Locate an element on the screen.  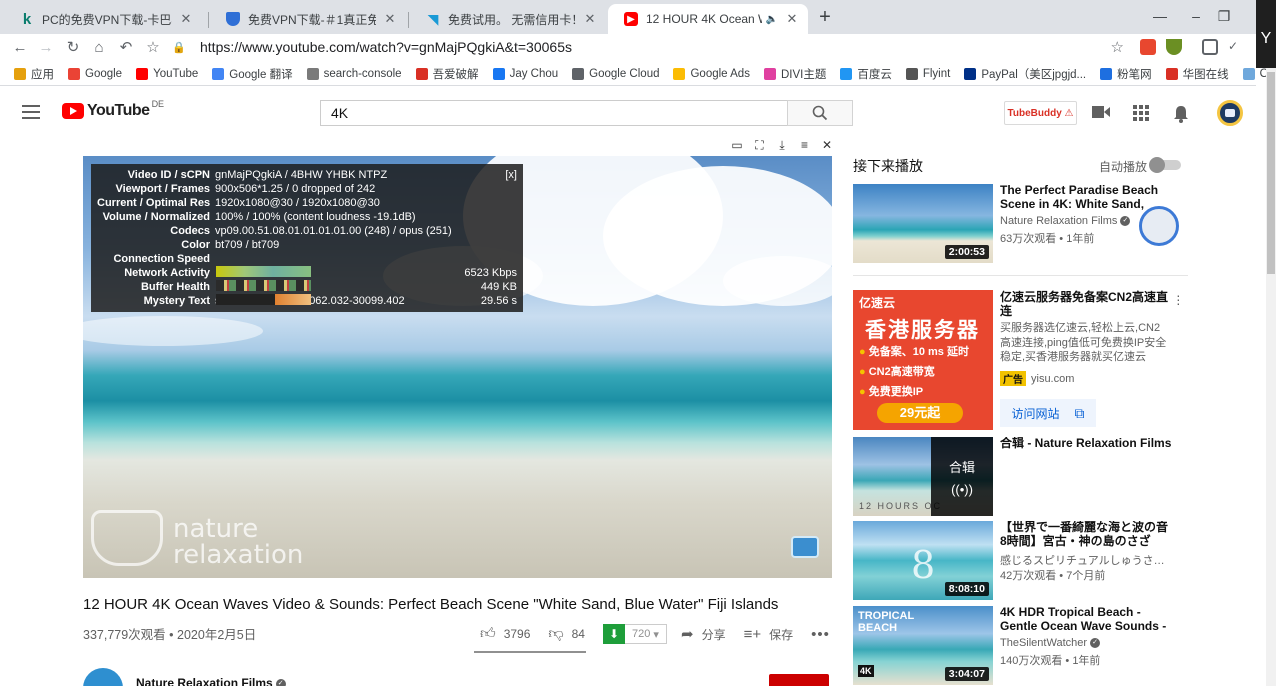
video-thumbnail: 2:00:53 is located at coordinates (923, 223).